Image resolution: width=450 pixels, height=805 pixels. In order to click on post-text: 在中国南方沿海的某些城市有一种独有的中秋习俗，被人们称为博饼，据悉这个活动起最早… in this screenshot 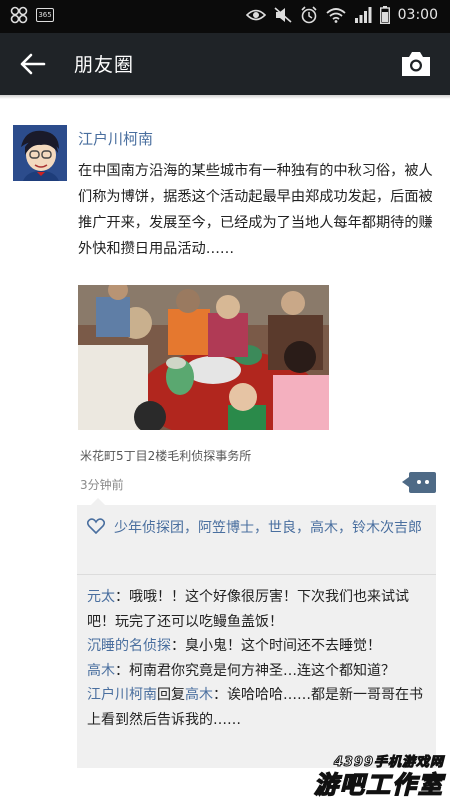, I will do `click(255, 210)`.